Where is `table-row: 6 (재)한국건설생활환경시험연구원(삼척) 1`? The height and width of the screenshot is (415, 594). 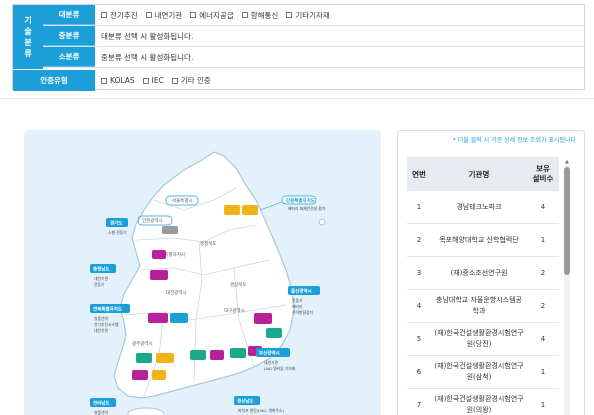
table-row: 6 (재)한국건설생활환경시험연구원(삼척) 1 is located at coordinates (483, 372).